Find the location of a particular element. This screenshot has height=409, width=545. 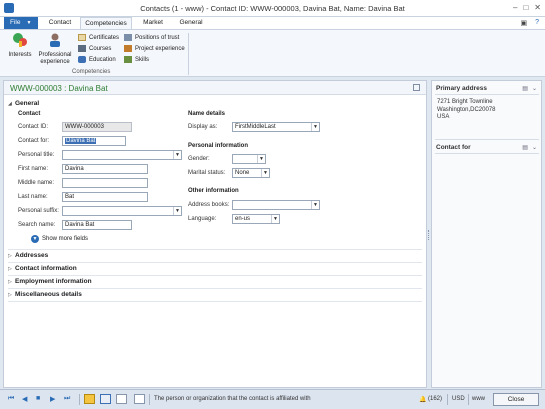

tab-market: Market is located at coordinates (153, 23).